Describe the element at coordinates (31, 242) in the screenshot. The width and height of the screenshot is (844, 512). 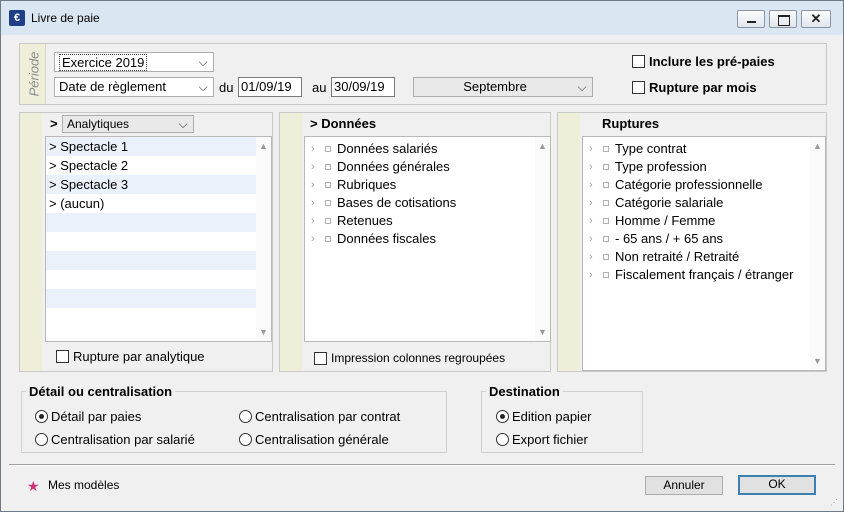
I see `analytics-strip` at that location.